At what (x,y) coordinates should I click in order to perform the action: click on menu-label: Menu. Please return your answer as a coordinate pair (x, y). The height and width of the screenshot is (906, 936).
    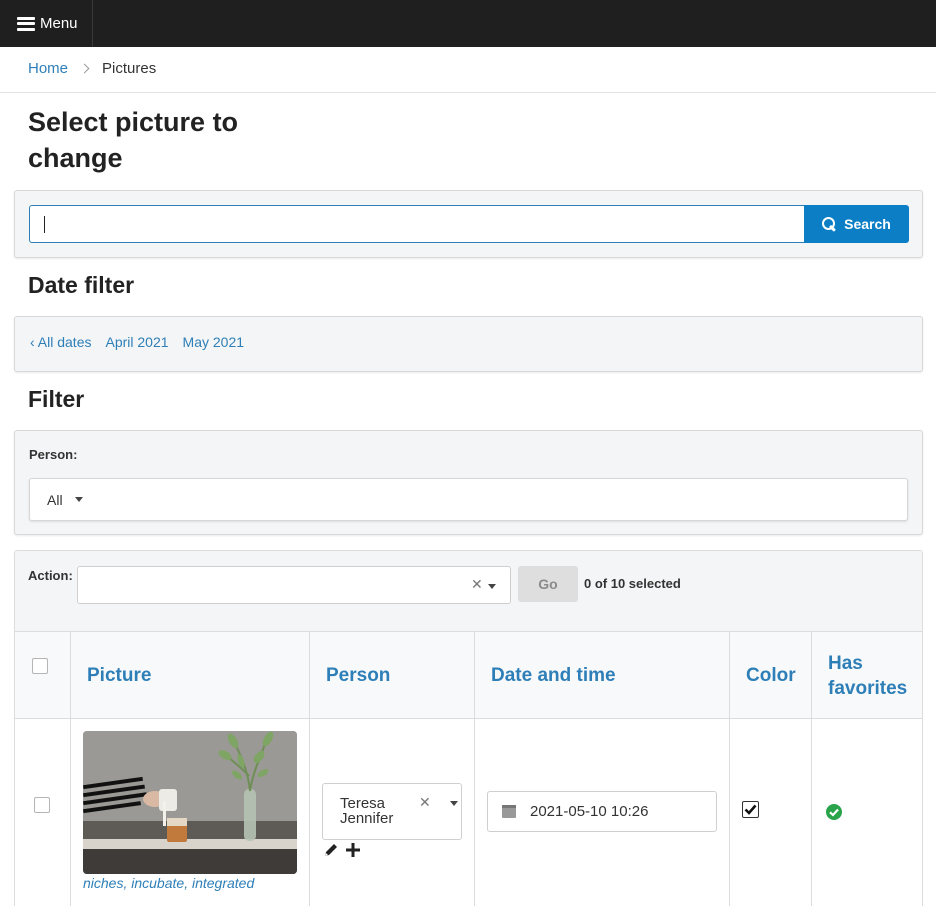
    Looking at the image, I should click on (59, 23).